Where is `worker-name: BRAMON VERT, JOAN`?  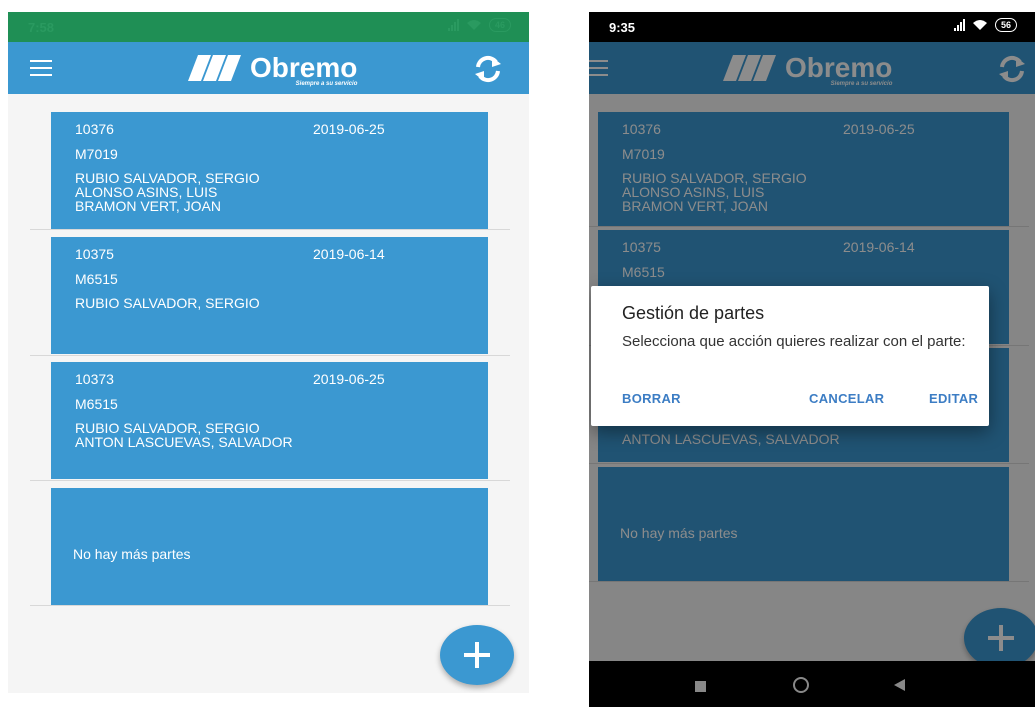
worker-name: BRAMON VERT, JOAN is located at coordinates (148, 206).